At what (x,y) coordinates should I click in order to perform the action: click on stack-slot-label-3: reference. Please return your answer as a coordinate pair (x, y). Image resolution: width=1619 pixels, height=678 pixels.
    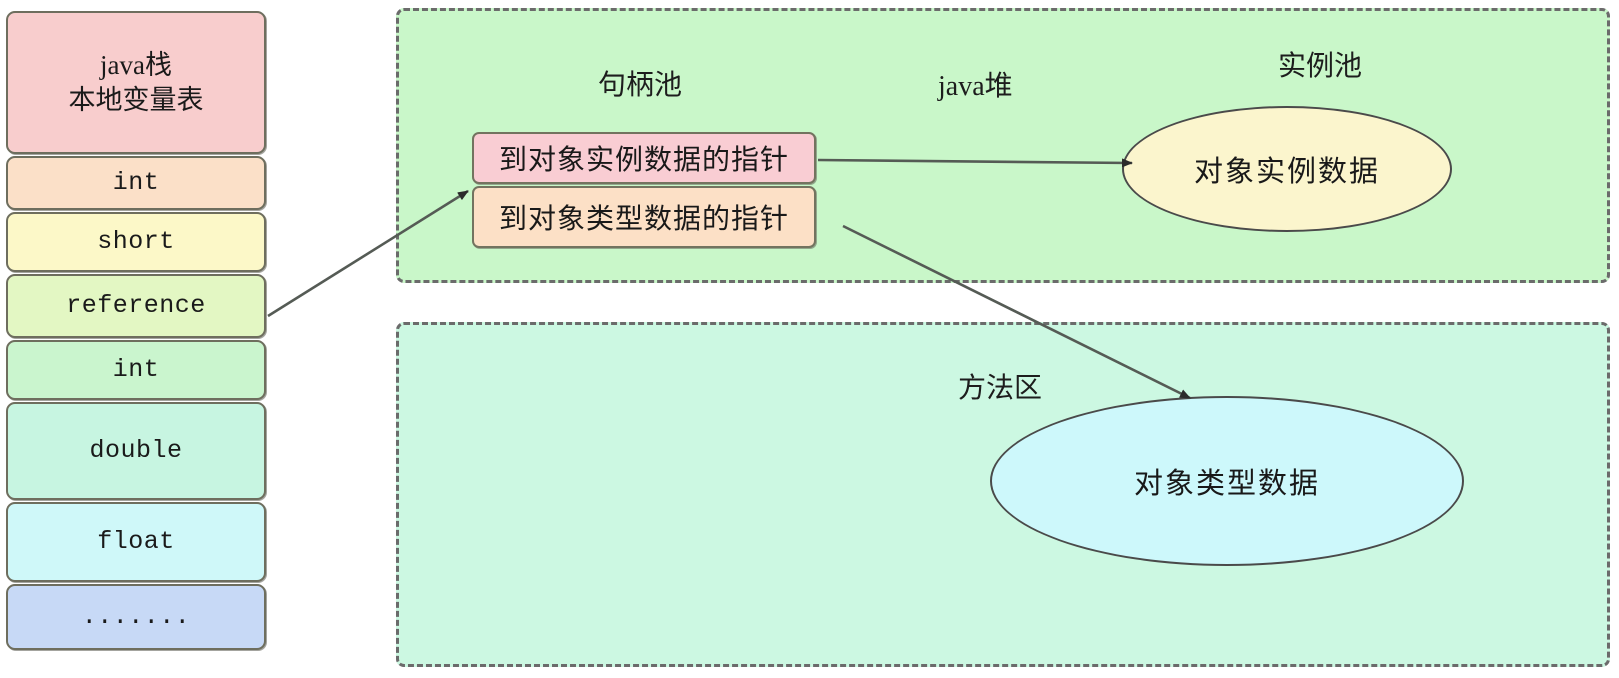
    Looking at the image, I should click on (136, 306).